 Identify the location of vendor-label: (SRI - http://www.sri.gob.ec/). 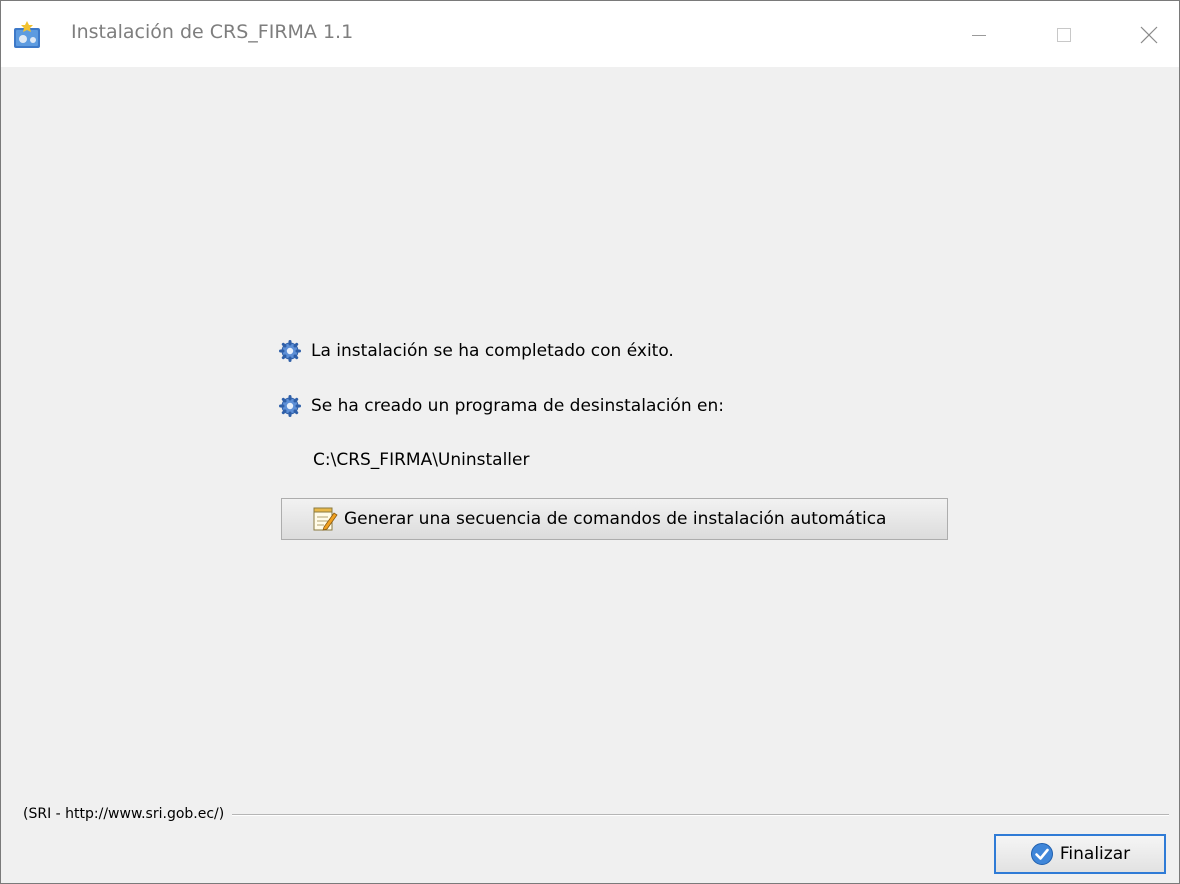
(128, 814).